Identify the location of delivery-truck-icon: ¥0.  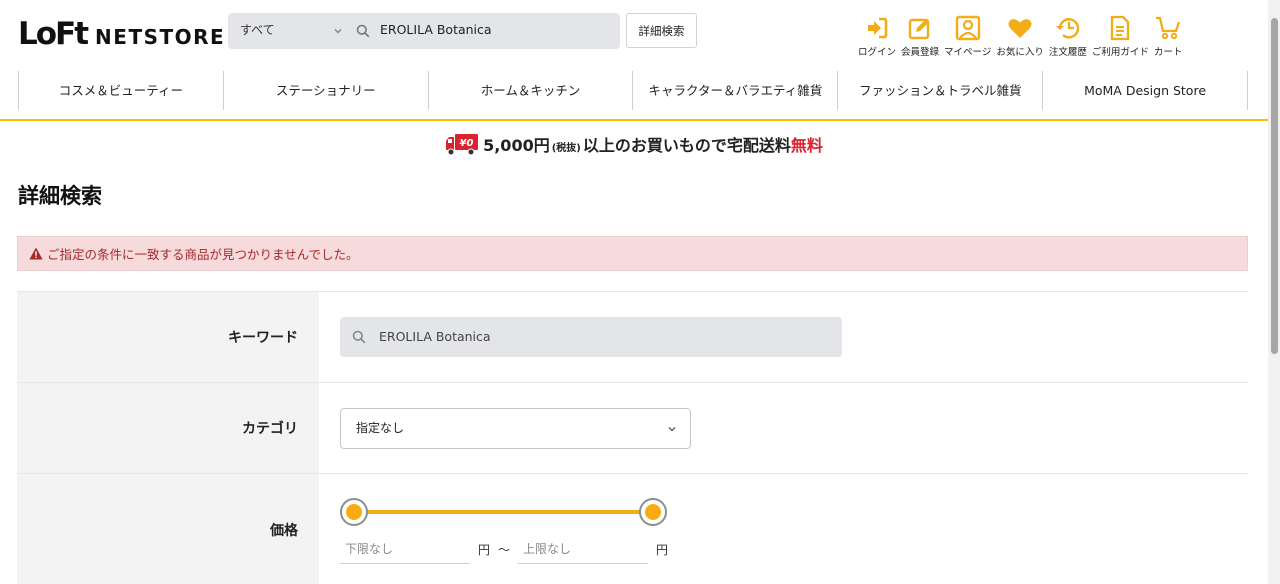
(462, 145).